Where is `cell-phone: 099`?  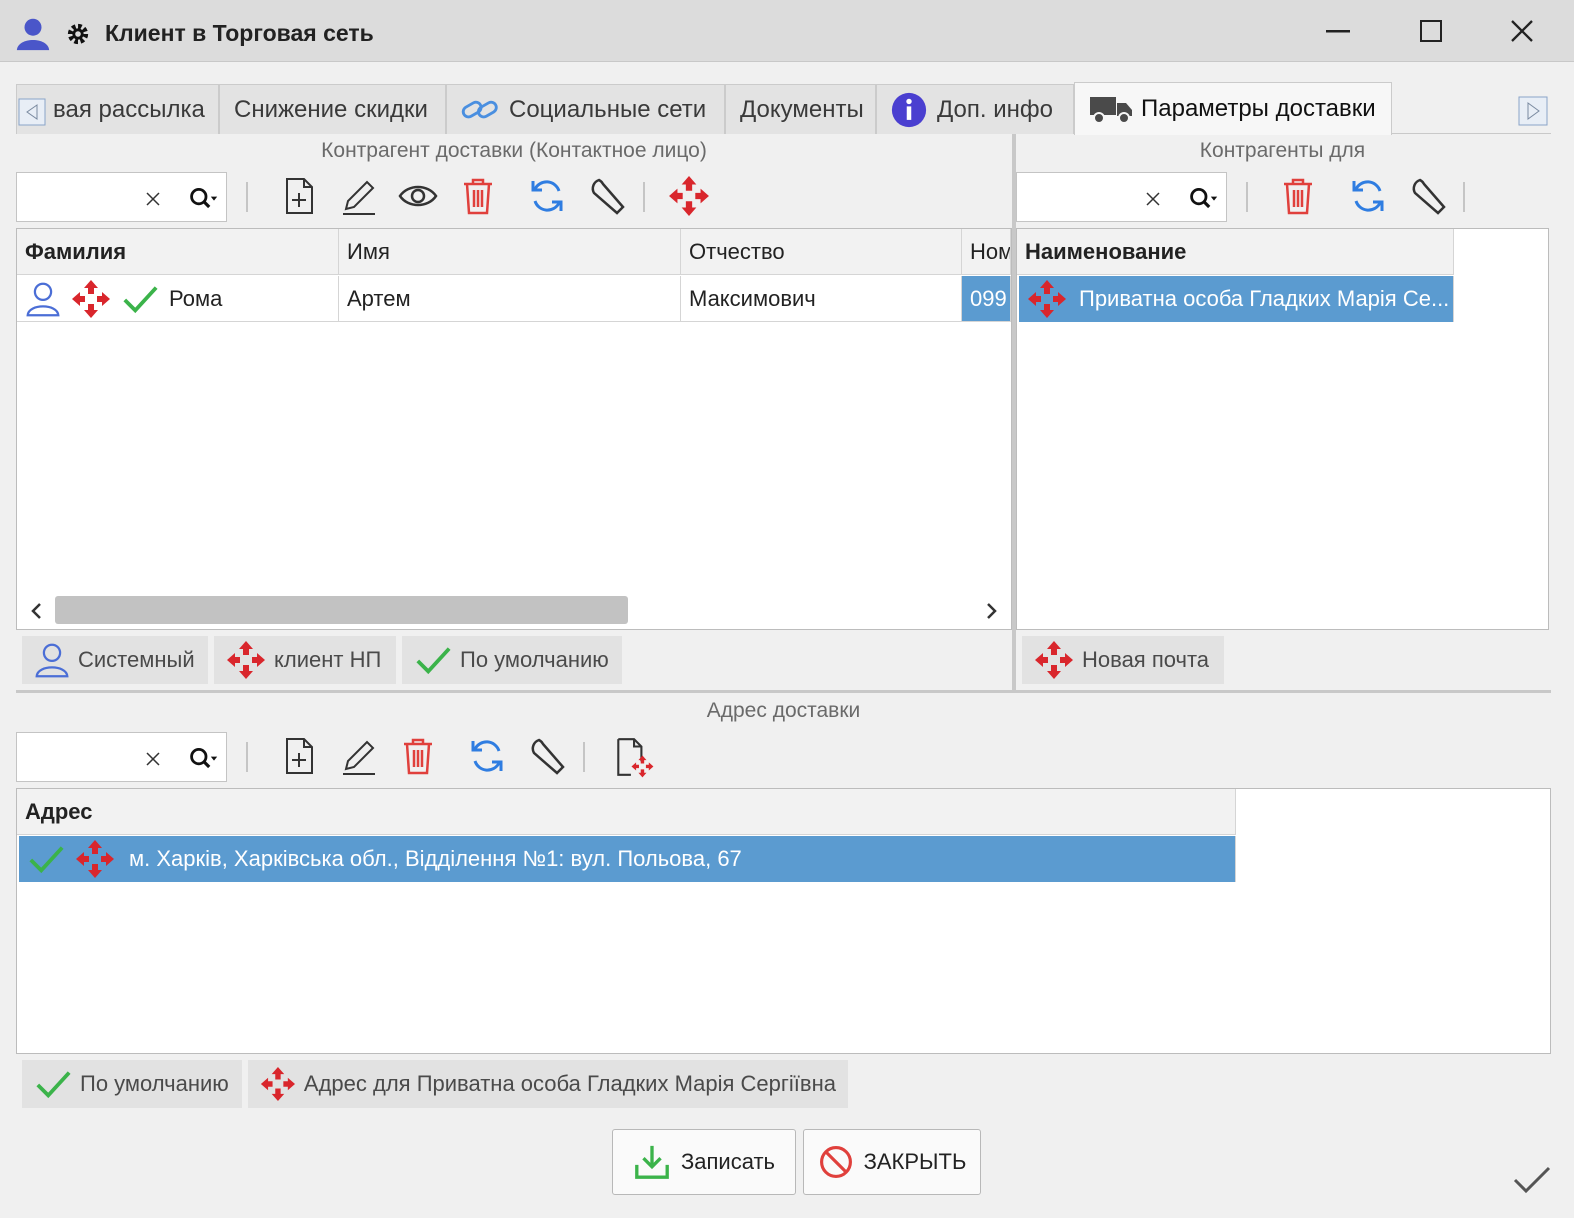 cell-phone: 099 is located at coordinates (986, 299).